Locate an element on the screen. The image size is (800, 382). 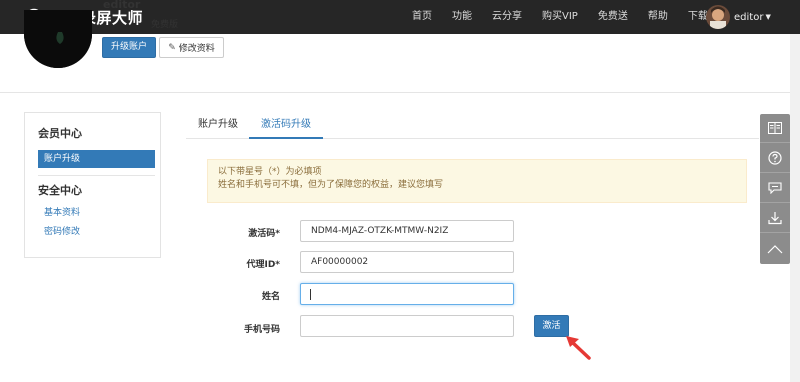
book-icon is located at coordinates (775, 128).